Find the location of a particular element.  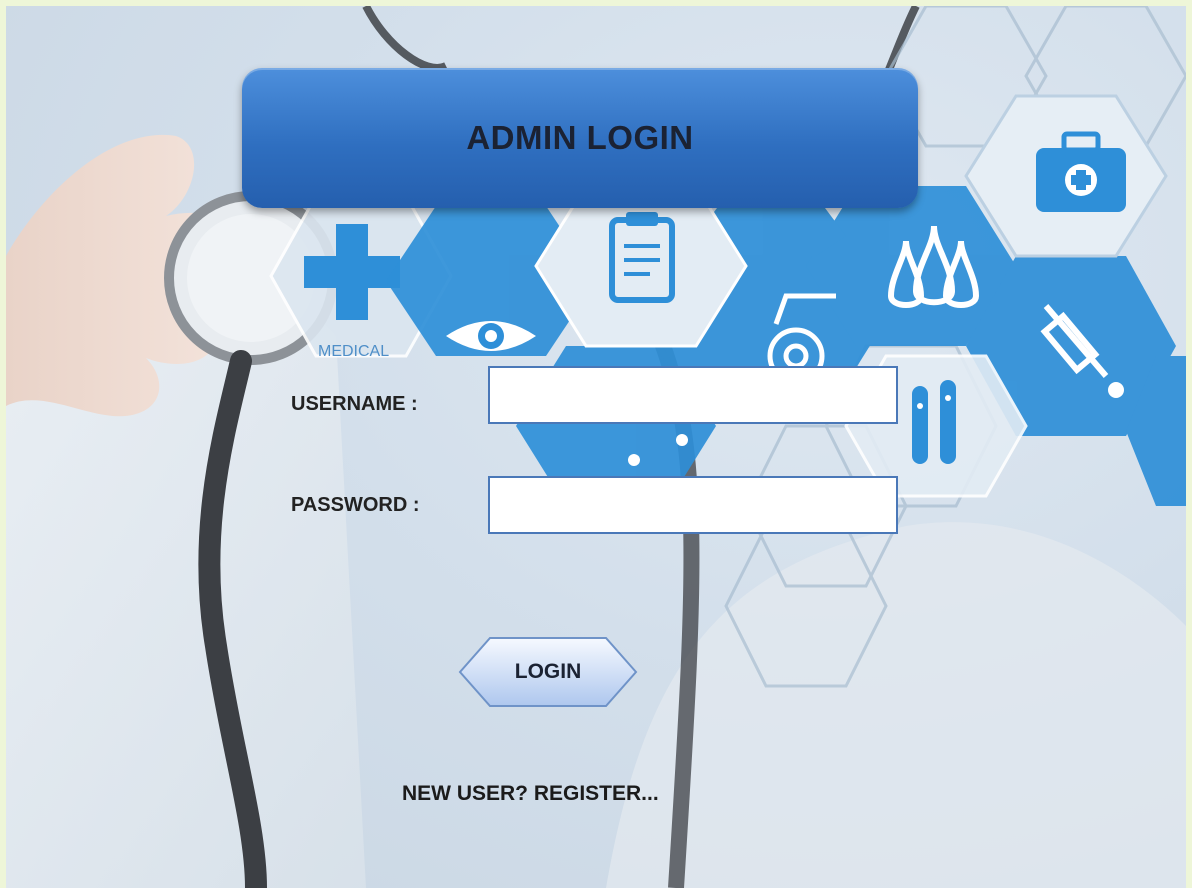

password-input is located at coordinates (693, 505).